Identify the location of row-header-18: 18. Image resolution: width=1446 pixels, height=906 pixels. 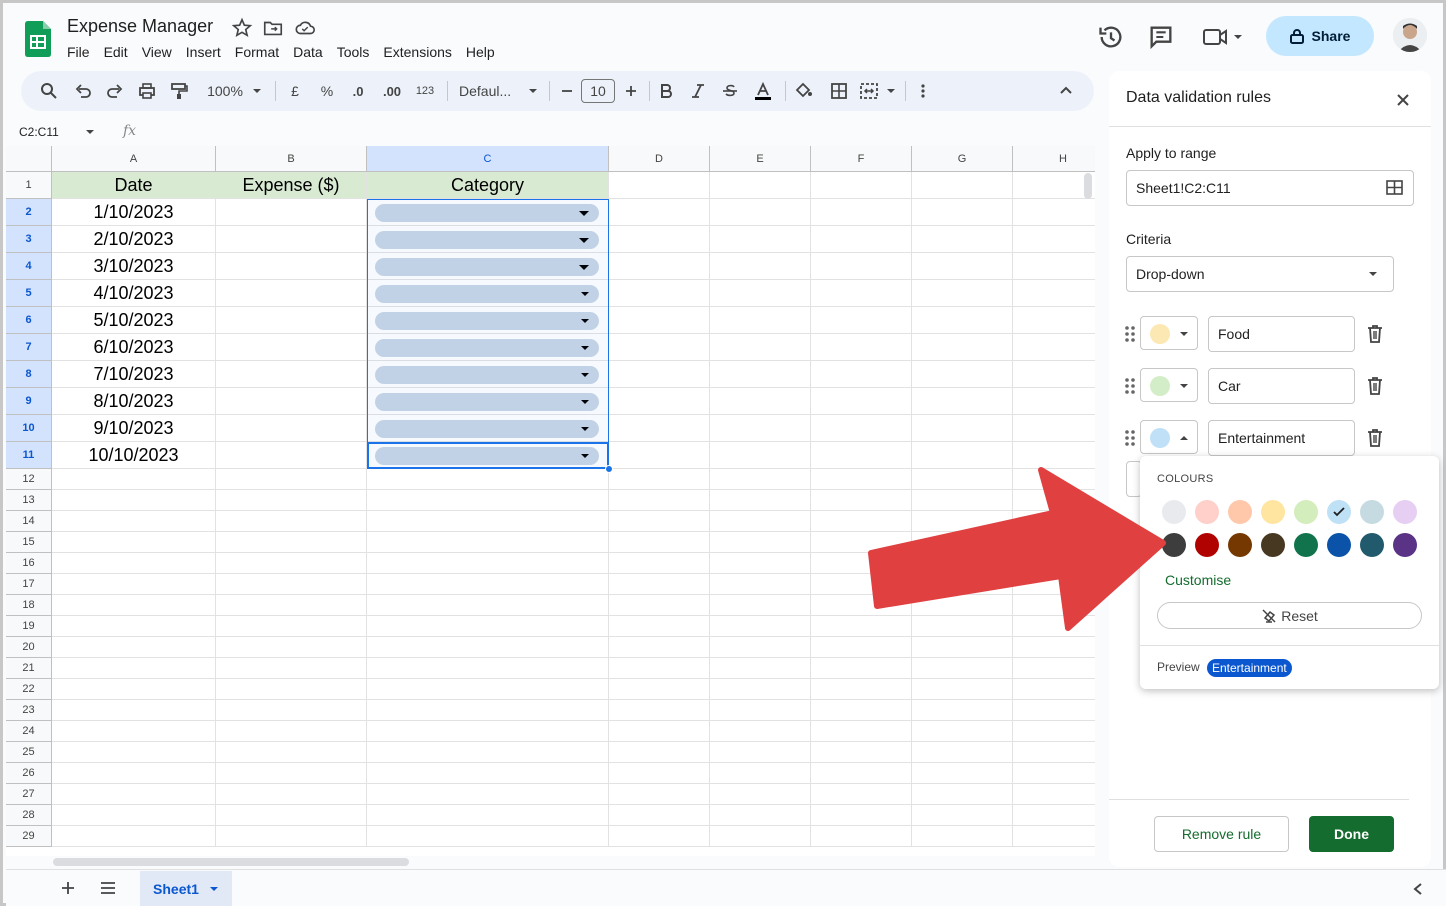
(29, 605).